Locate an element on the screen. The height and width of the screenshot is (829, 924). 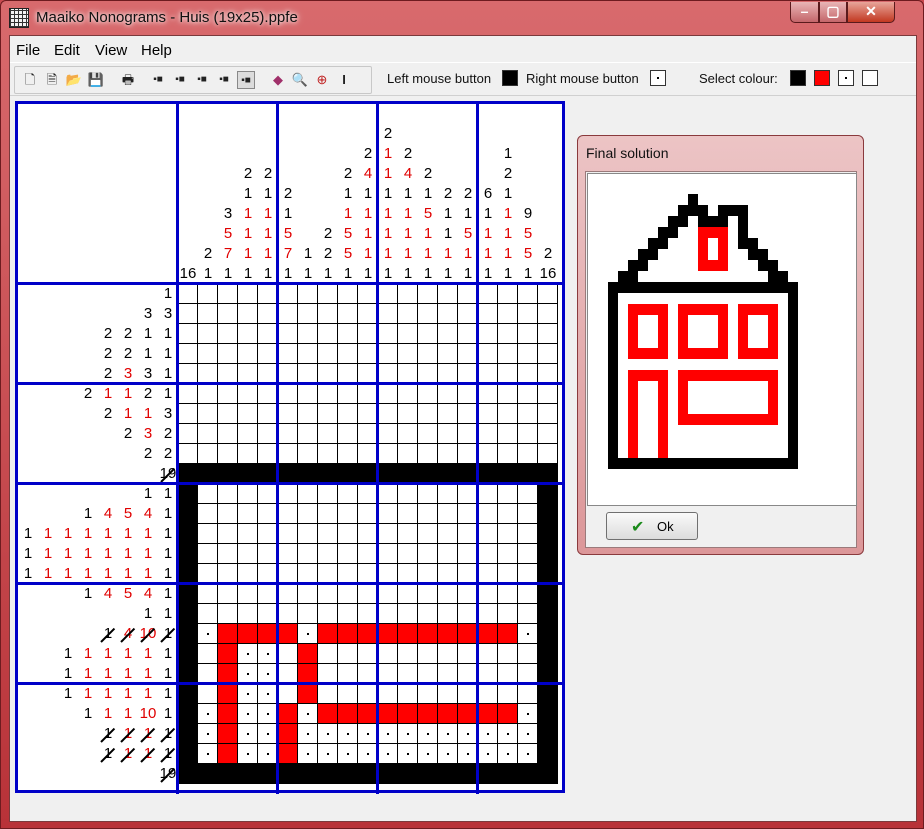
column-clue: 2 is located at coordinates (288, 194).